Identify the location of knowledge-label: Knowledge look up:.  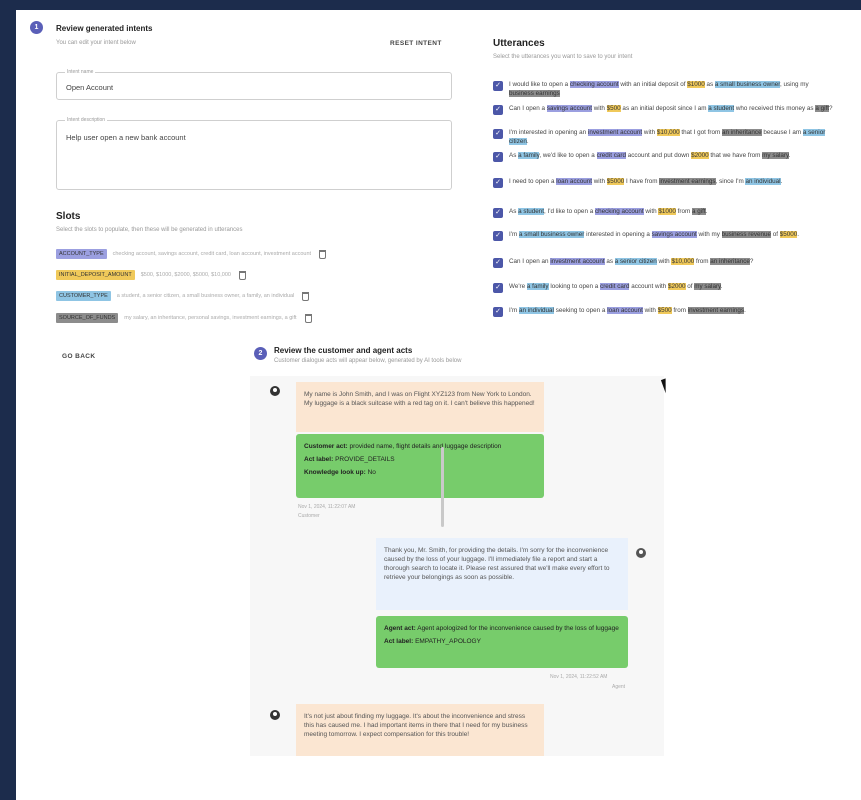
(335, 472).